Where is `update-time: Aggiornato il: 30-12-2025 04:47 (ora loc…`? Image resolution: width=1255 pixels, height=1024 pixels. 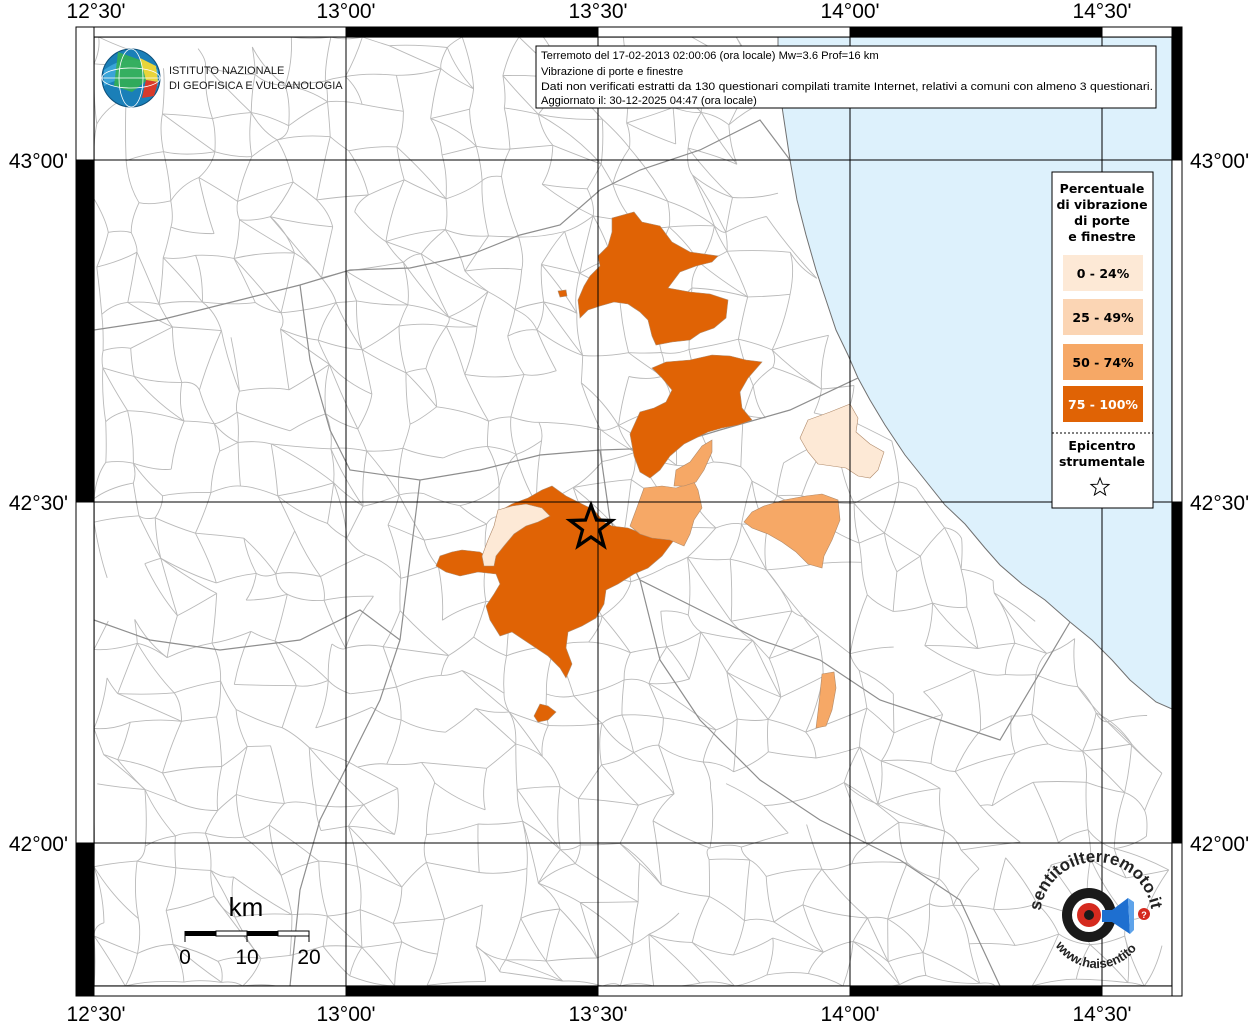 update-time: Aggiornato il: 30-12-2025 04:47 (ora loc… is located at coordinates (649, 101).